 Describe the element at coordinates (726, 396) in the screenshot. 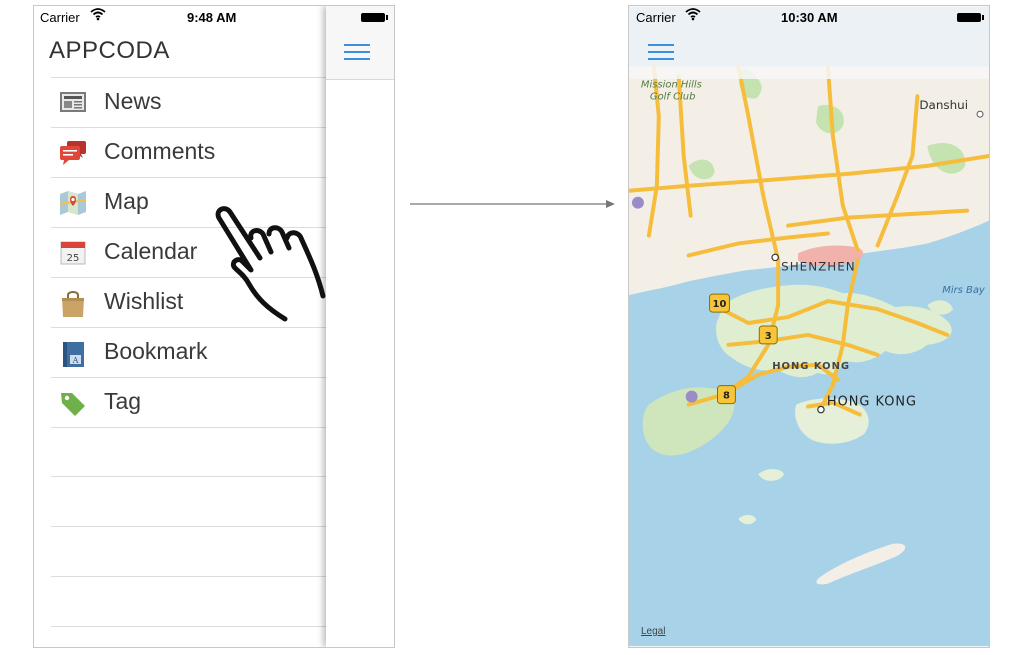

I see `route-8-shield: 8` at that location.